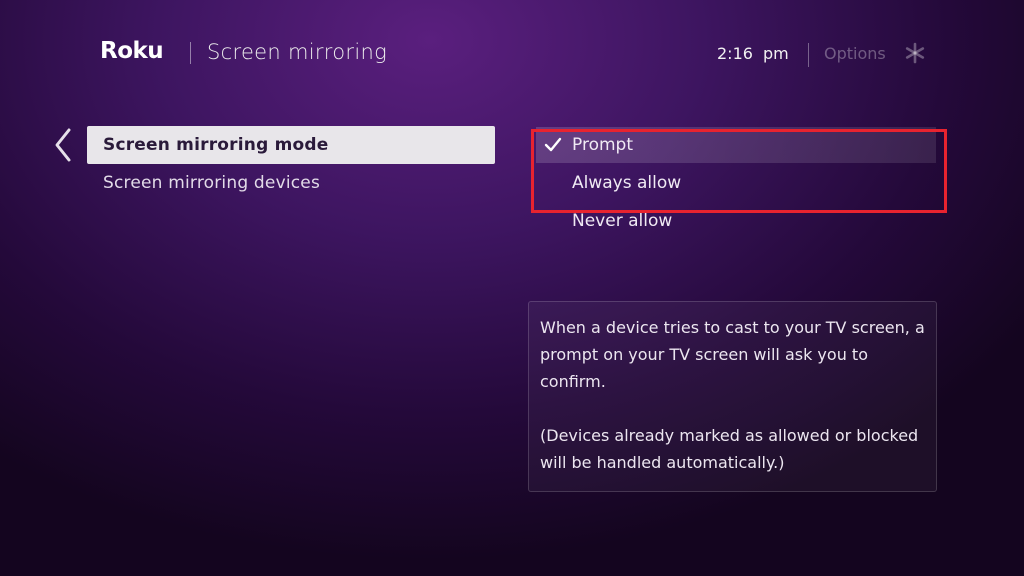 This screenshot has height=576, width=1024. I want to click on roku-logo: Roku, so click(132, 51).